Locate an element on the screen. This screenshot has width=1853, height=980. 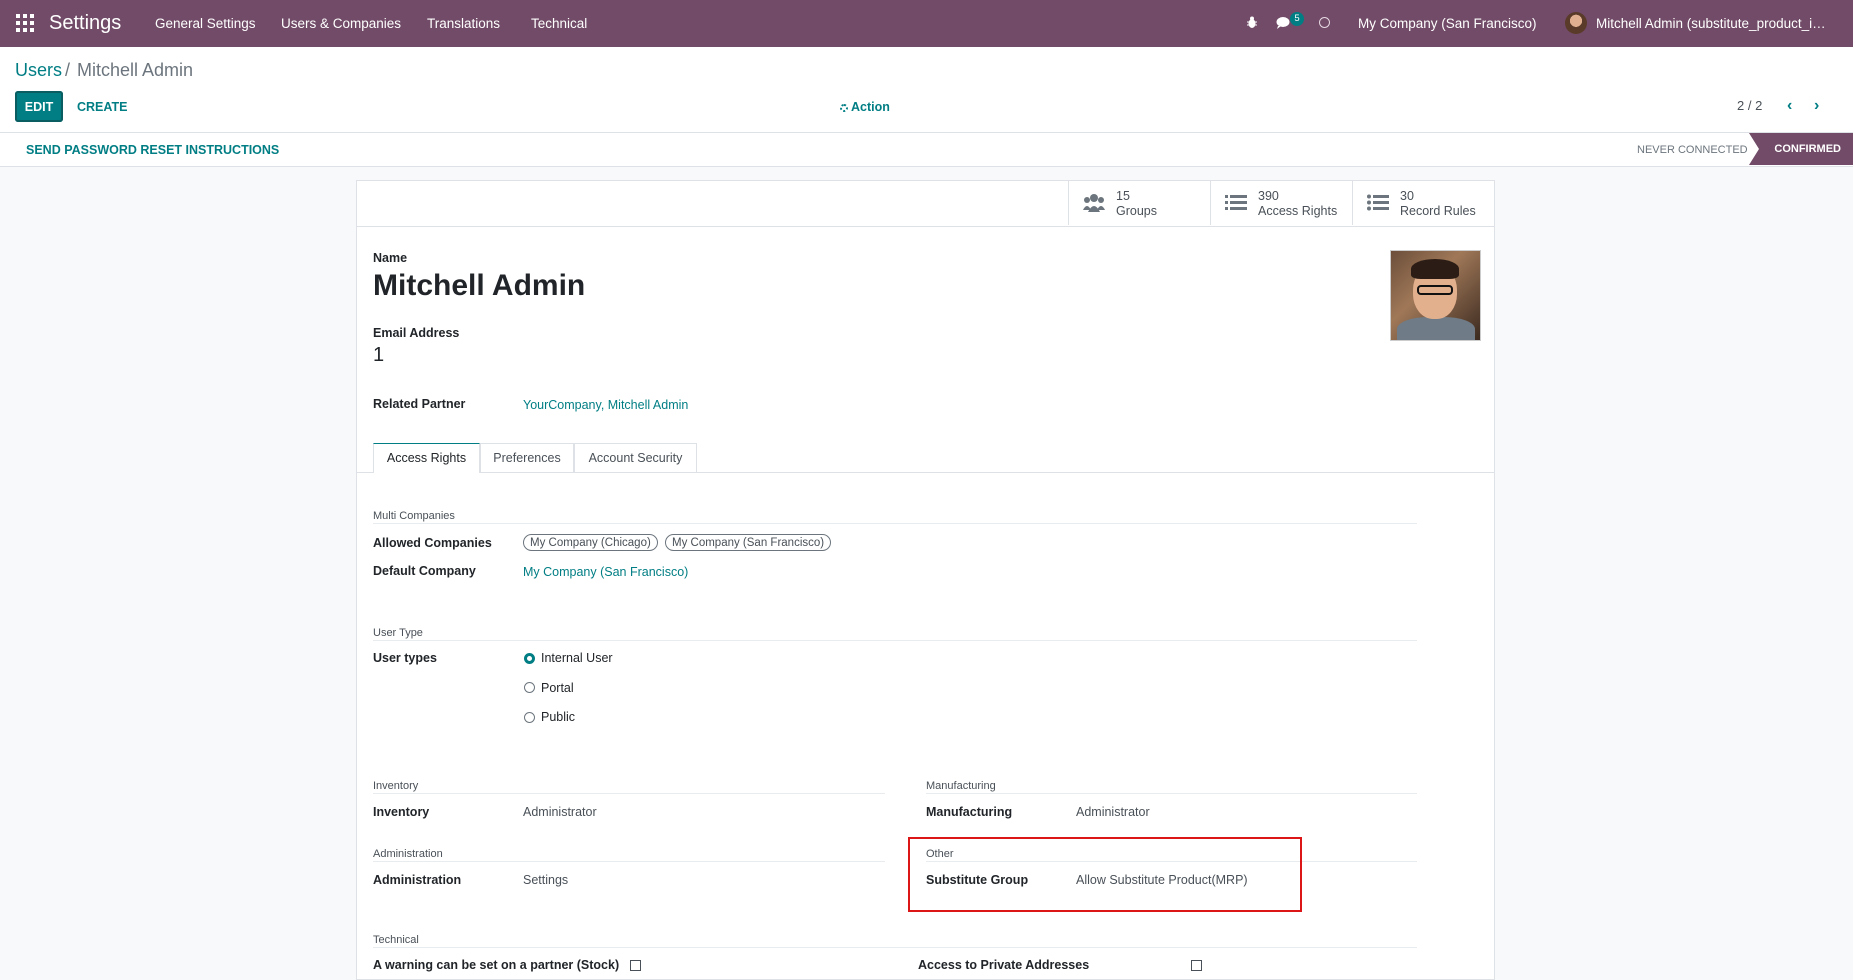
status-never-connected: NEVER CONNECTED is located at coordinates (1692, 150).